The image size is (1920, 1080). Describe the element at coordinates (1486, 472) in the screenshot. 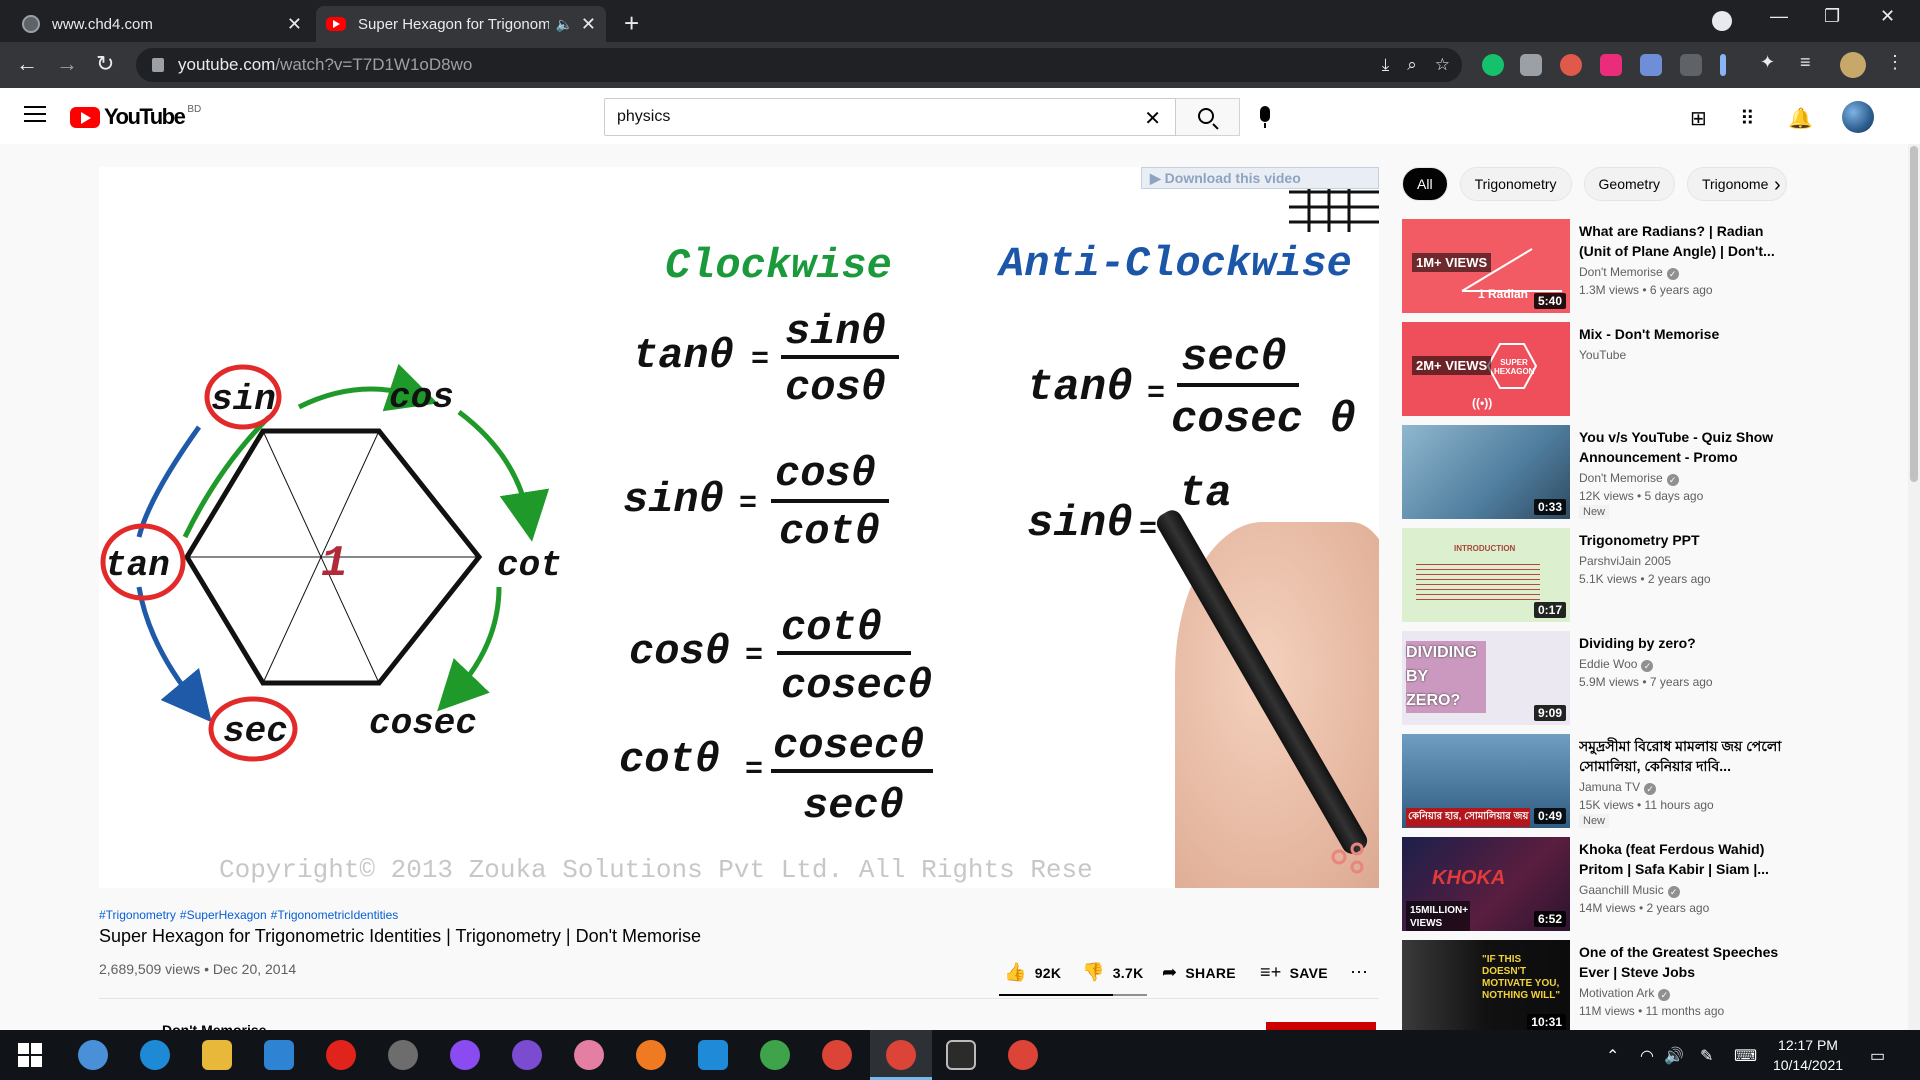

I see `video-thumbnail: 0:33` at that location.